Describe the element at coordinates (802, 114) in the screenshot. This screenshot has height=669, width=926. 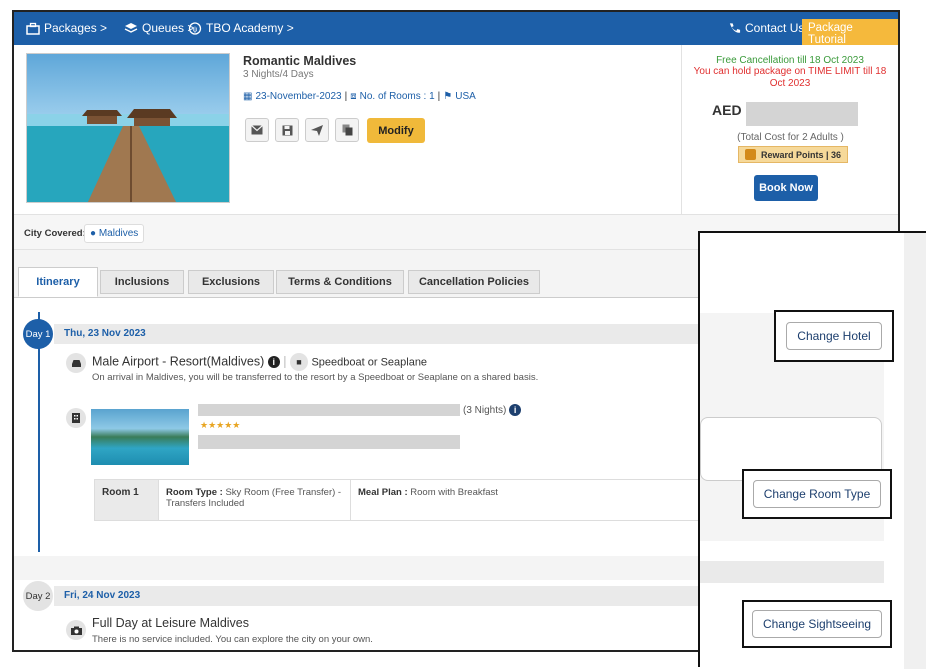
I see `price-amount-redacted` at that location.